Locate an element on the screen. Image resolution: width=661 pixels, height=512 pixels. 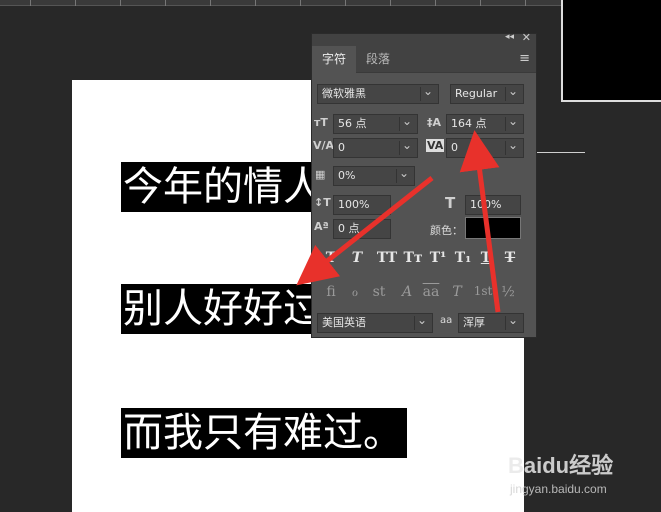
baseline-shift-input: 0 点 is located at coordinates (362, 229).